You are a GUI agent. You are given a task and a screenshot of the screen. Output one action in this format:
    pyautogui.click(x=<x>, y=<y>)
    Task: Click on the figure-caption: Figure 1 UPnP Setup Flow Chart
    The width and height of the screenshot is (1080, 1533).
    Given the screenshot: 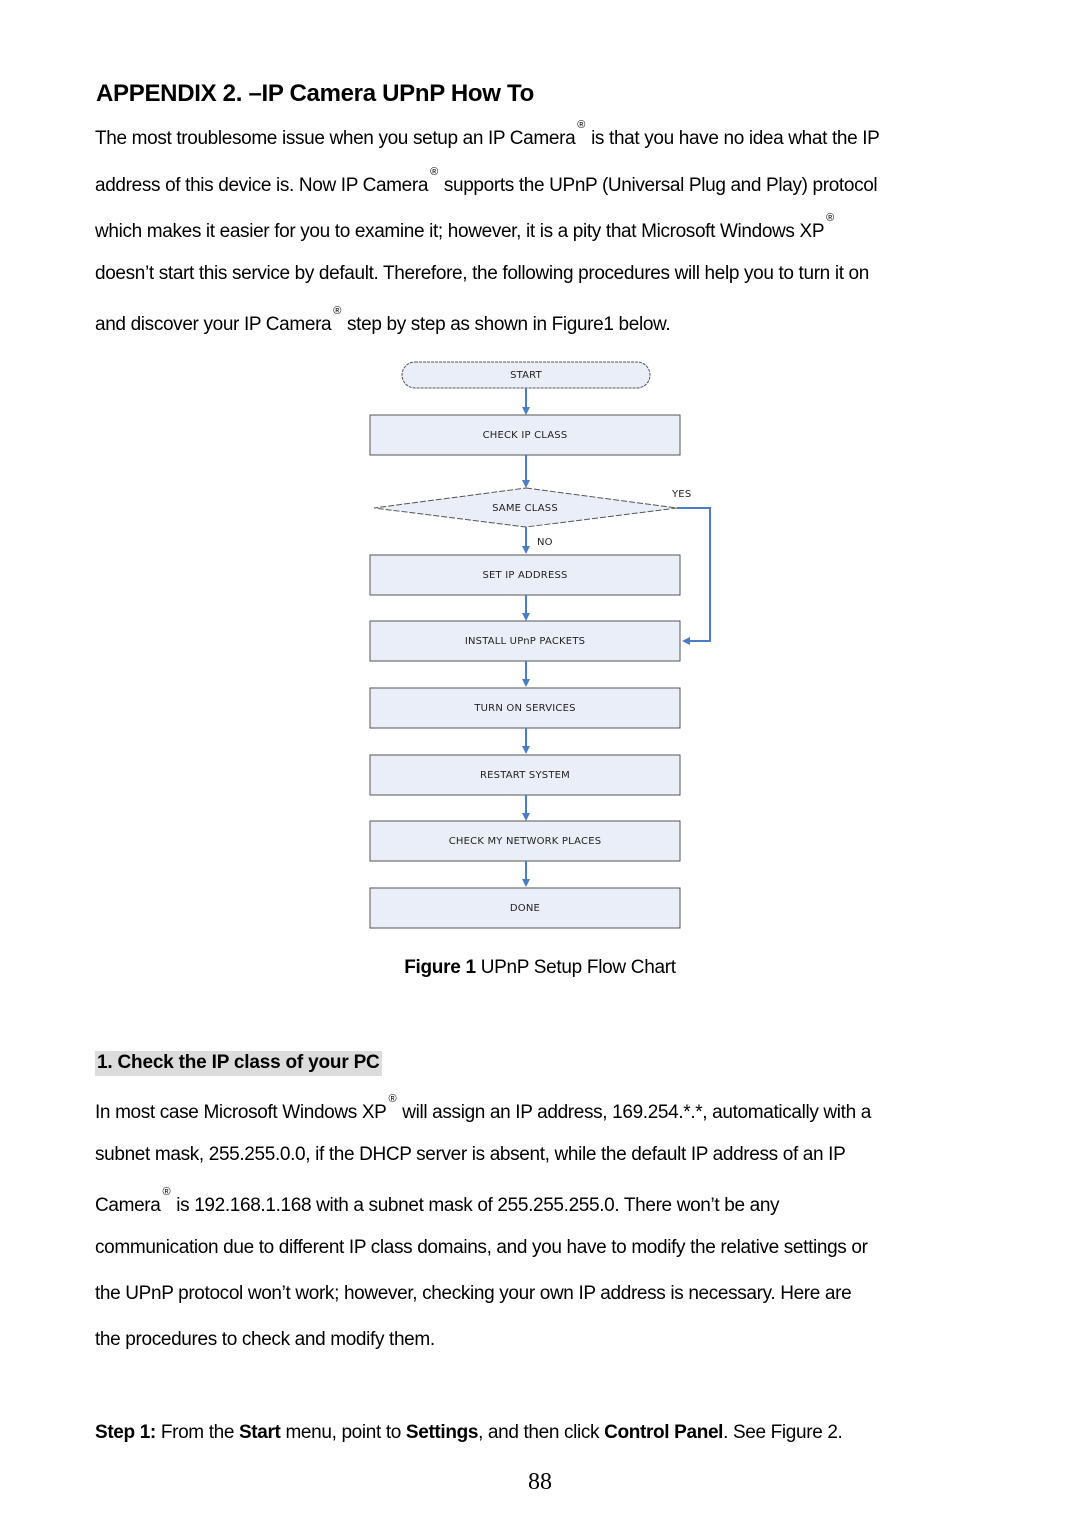 What is the action you would take?
    pyautogui.click(x=540, y=968)
    